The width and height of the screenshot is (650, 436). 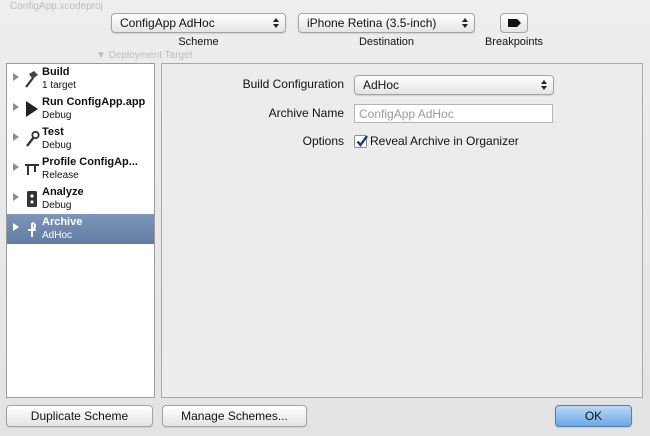 What do you see at coordinates (306, 113) in the screenshot?
I see `archive-name-label: Archive Name` at bounding box center [306, 113].